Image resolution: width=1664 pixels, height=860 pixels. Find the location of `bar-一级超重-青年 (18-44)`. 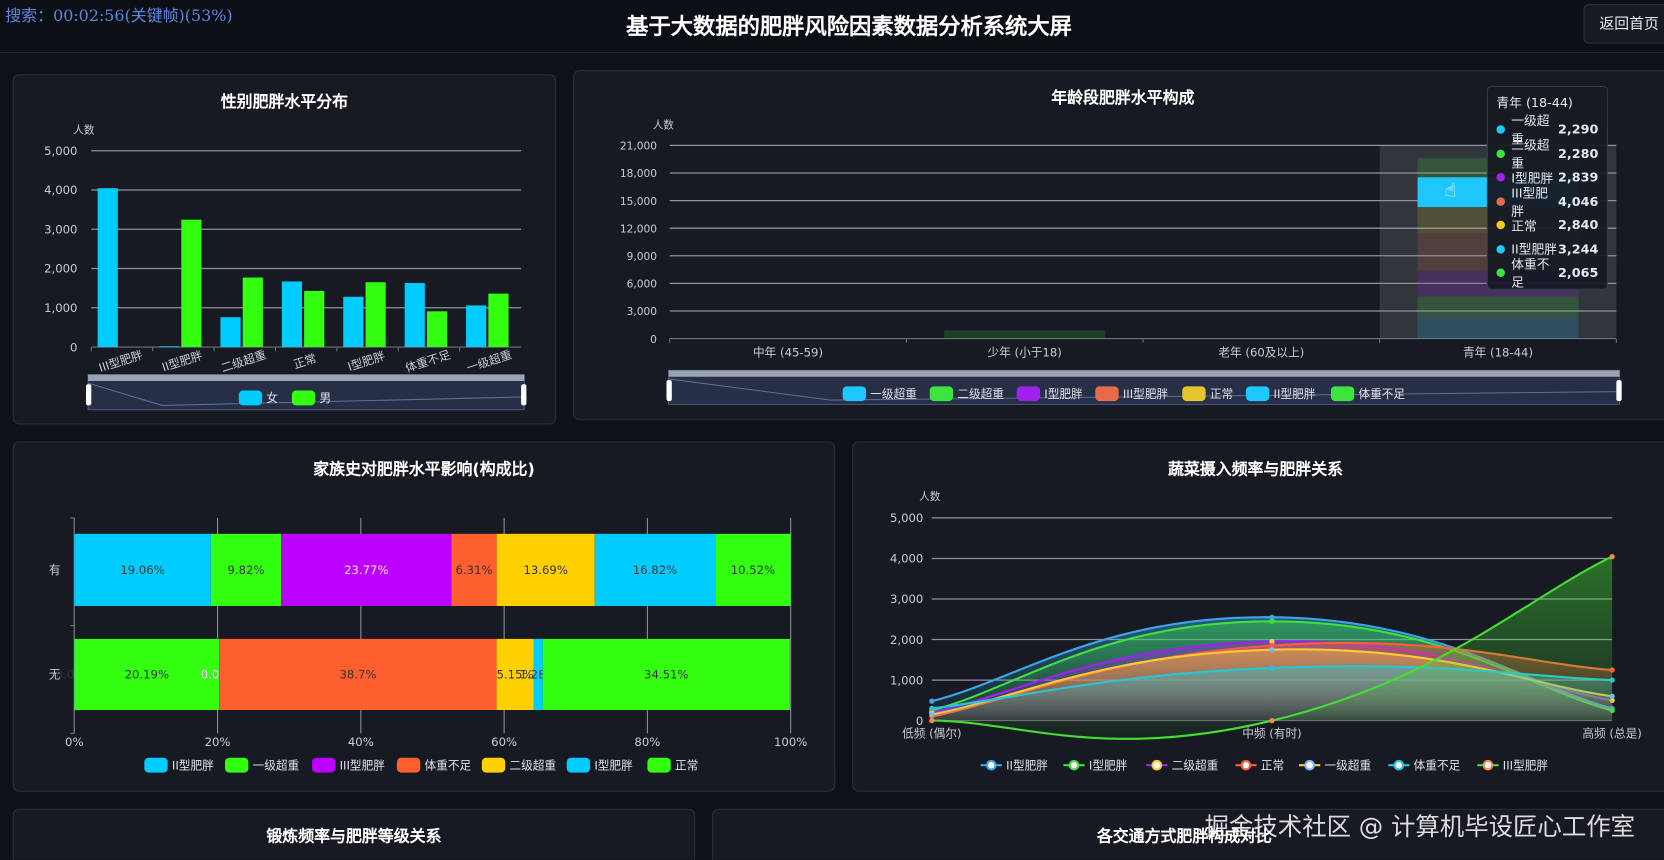

bar-一级超重-青年 (18-44) is located at coordinates (1498, 327).